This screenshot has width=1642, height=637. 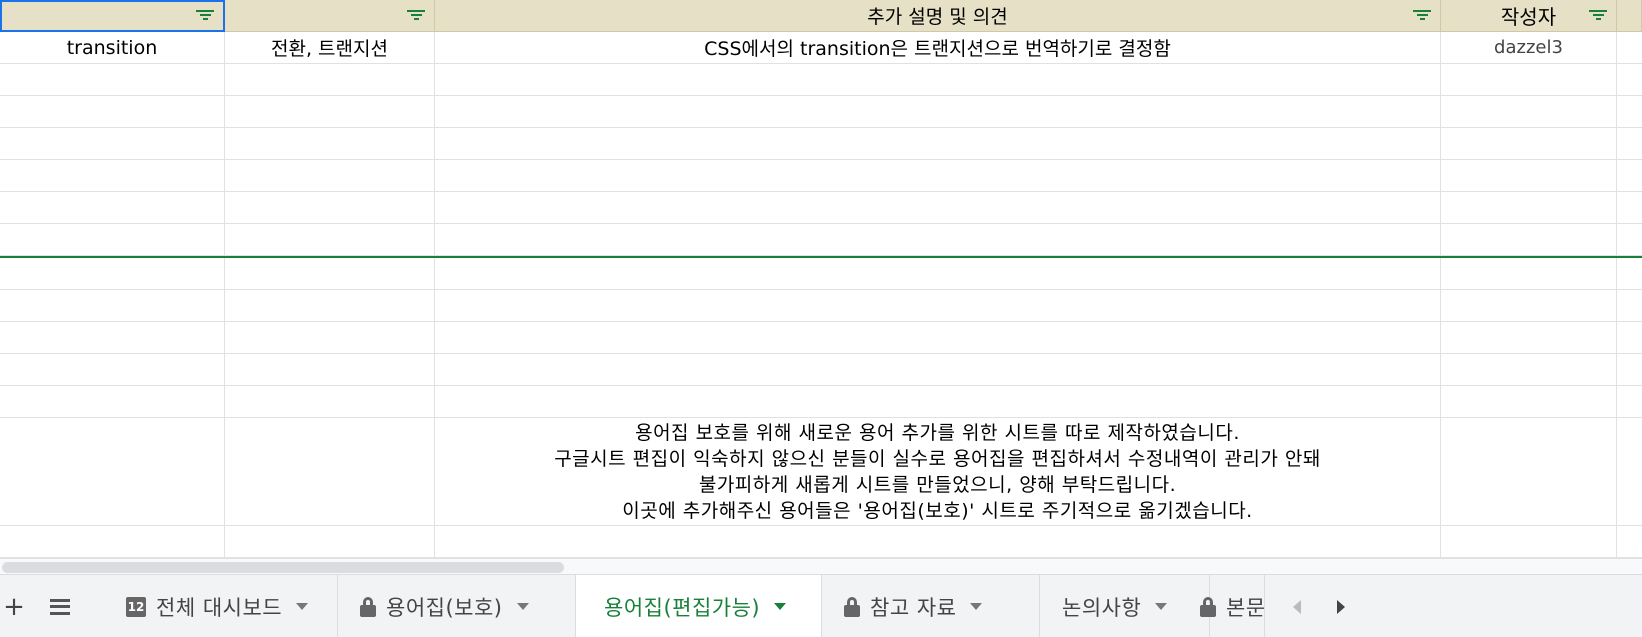 What do you see at coordinates (699, 606) in the screenshot?
I see `tab-glossary-editable: 용어집(편집가능)` at bounding box center [699, 606].